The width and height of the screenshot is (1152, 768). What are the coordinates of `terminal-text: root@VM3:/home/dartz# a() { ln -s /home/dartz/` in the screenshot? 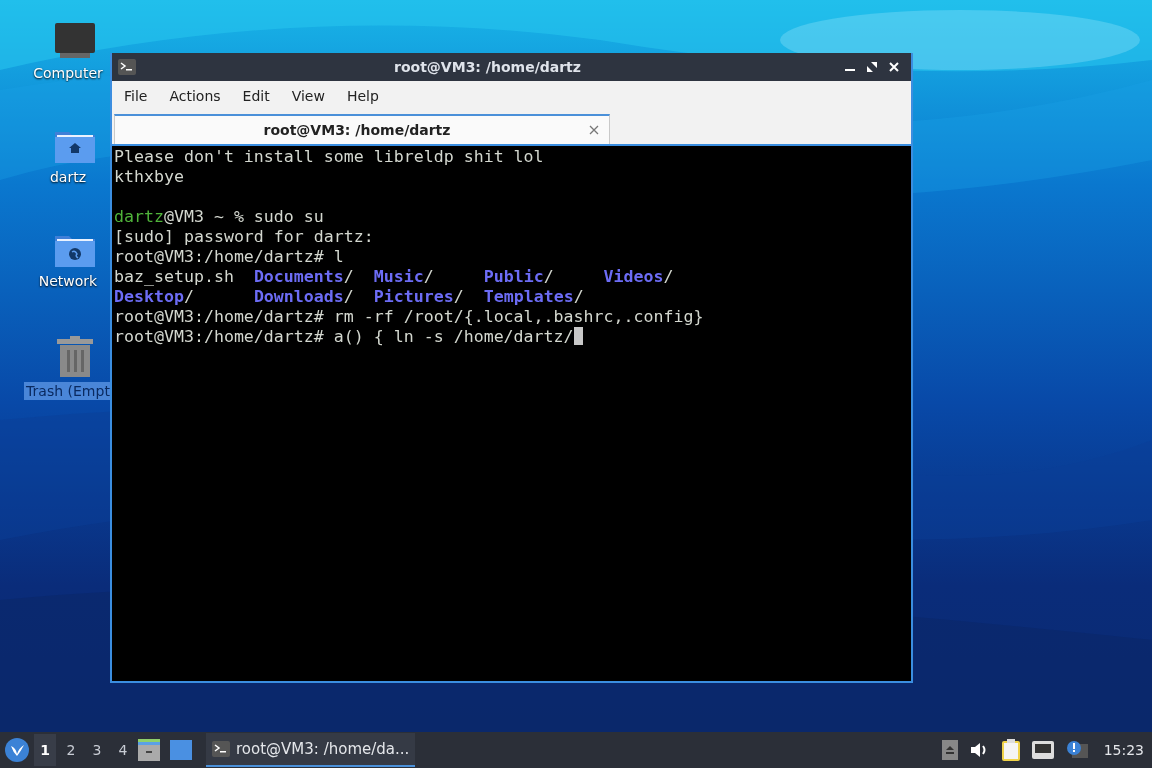 It's located at (344, 336).